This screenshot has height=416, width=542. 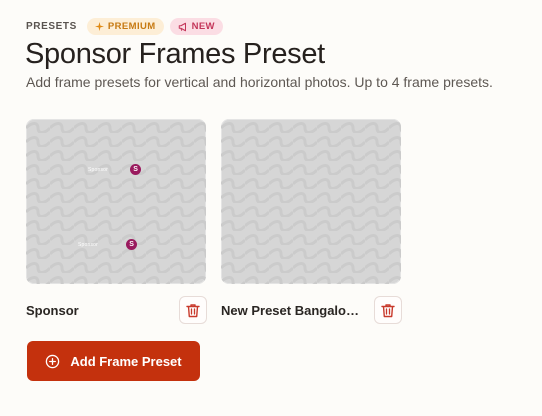 What do you see at coordinates (203, 26) in the screenshot?
I see `new-badge-label: NEW` at bounding box center [203, 26].